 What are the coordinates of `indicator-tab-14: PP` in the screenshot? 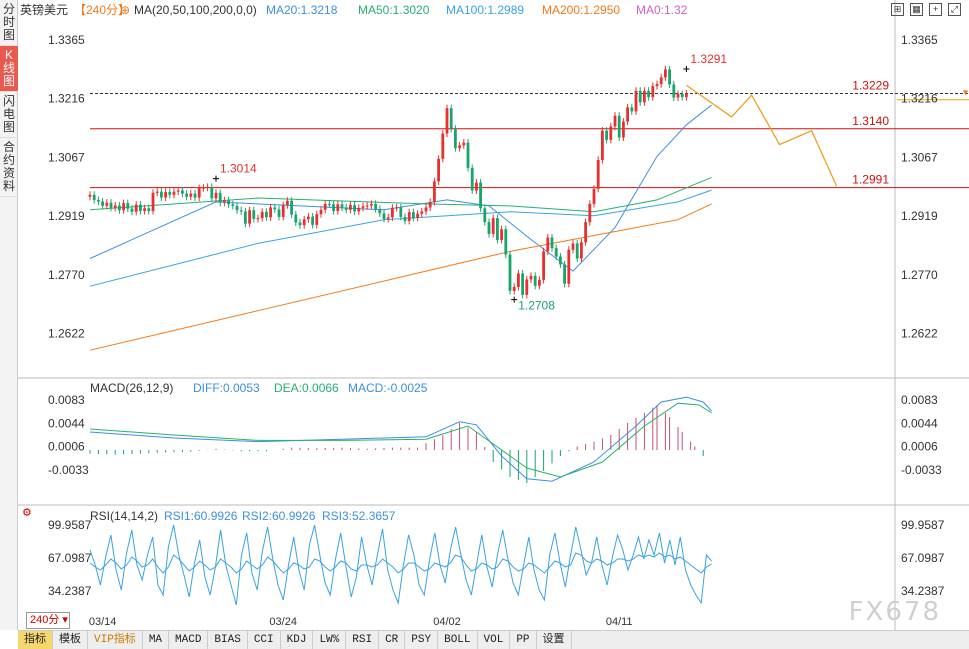 It's located at (523, 640).